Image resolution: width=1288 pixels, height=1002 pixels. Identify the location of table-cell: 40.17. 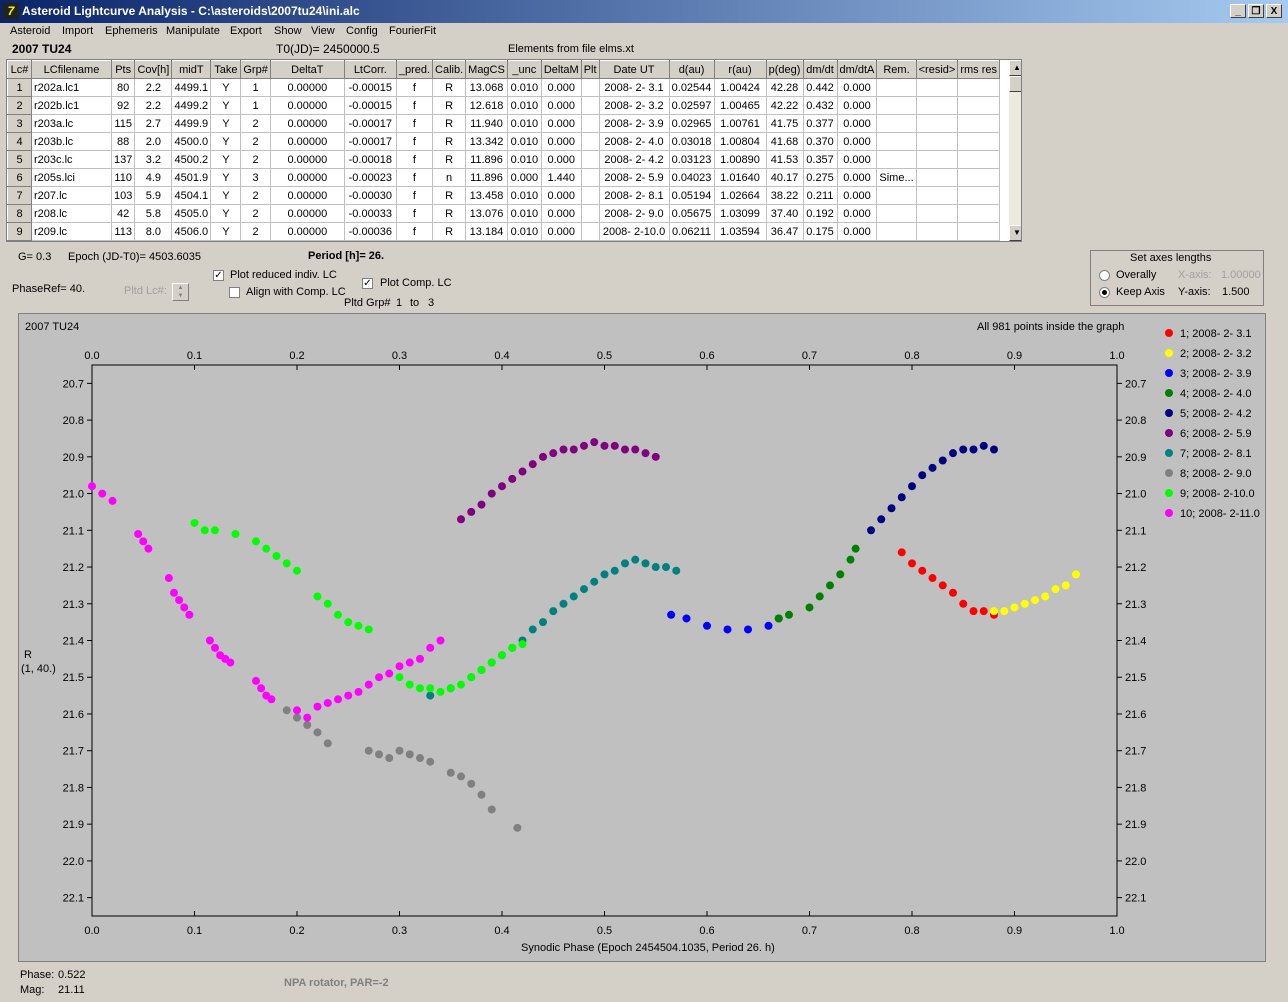
(784, 177).